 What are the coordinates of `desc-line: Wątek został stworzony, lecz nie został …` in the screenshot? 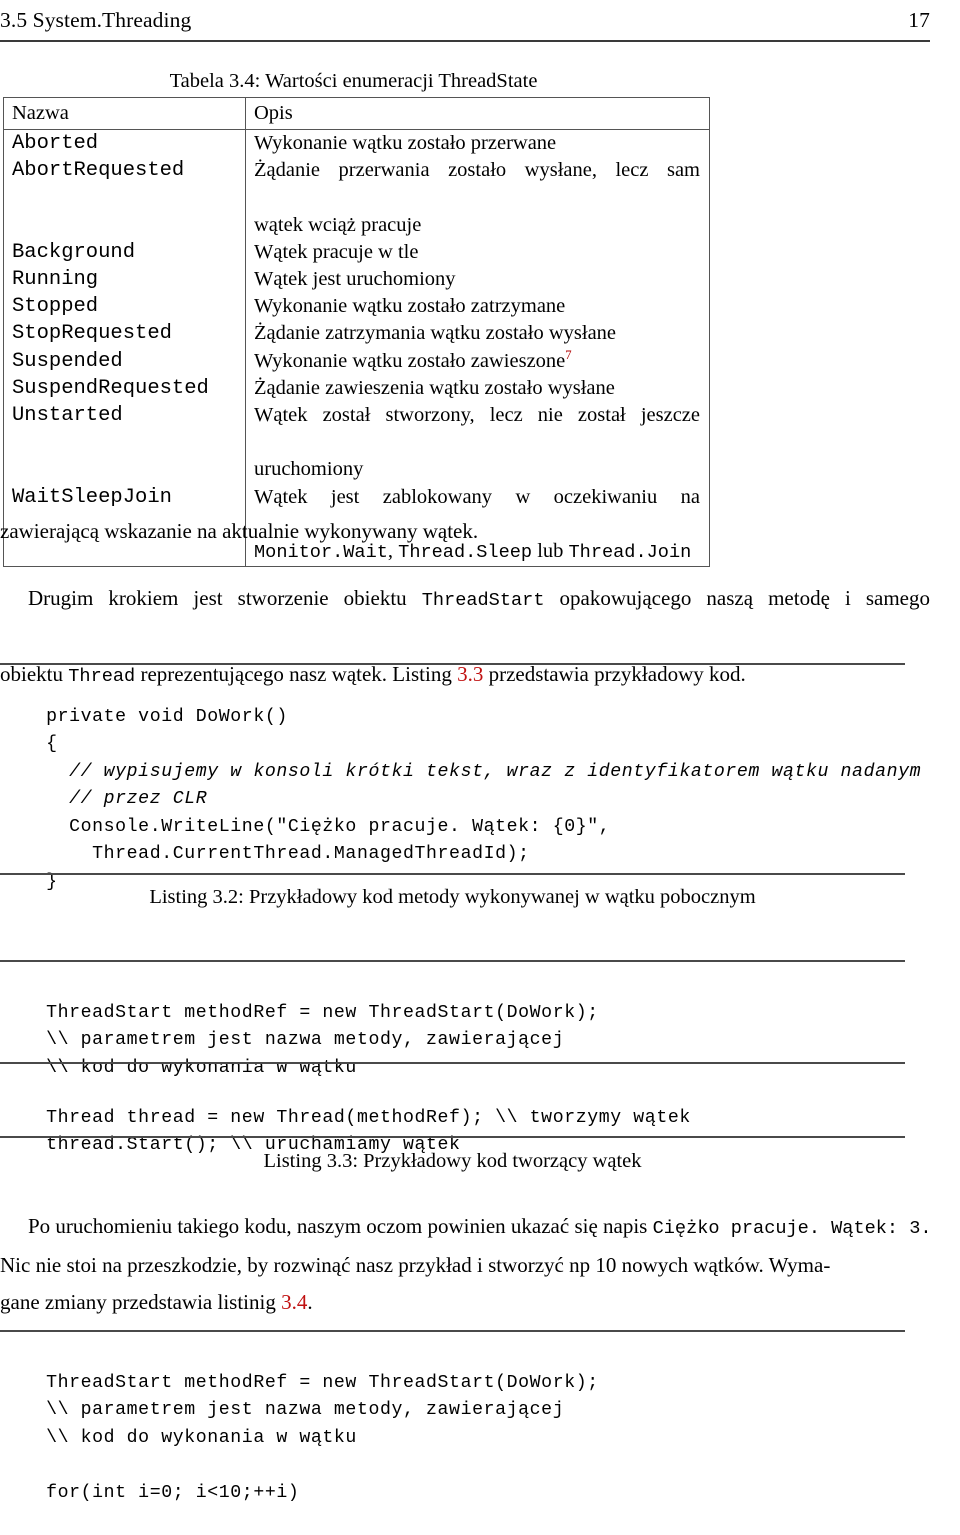 It's located at (477, 415).